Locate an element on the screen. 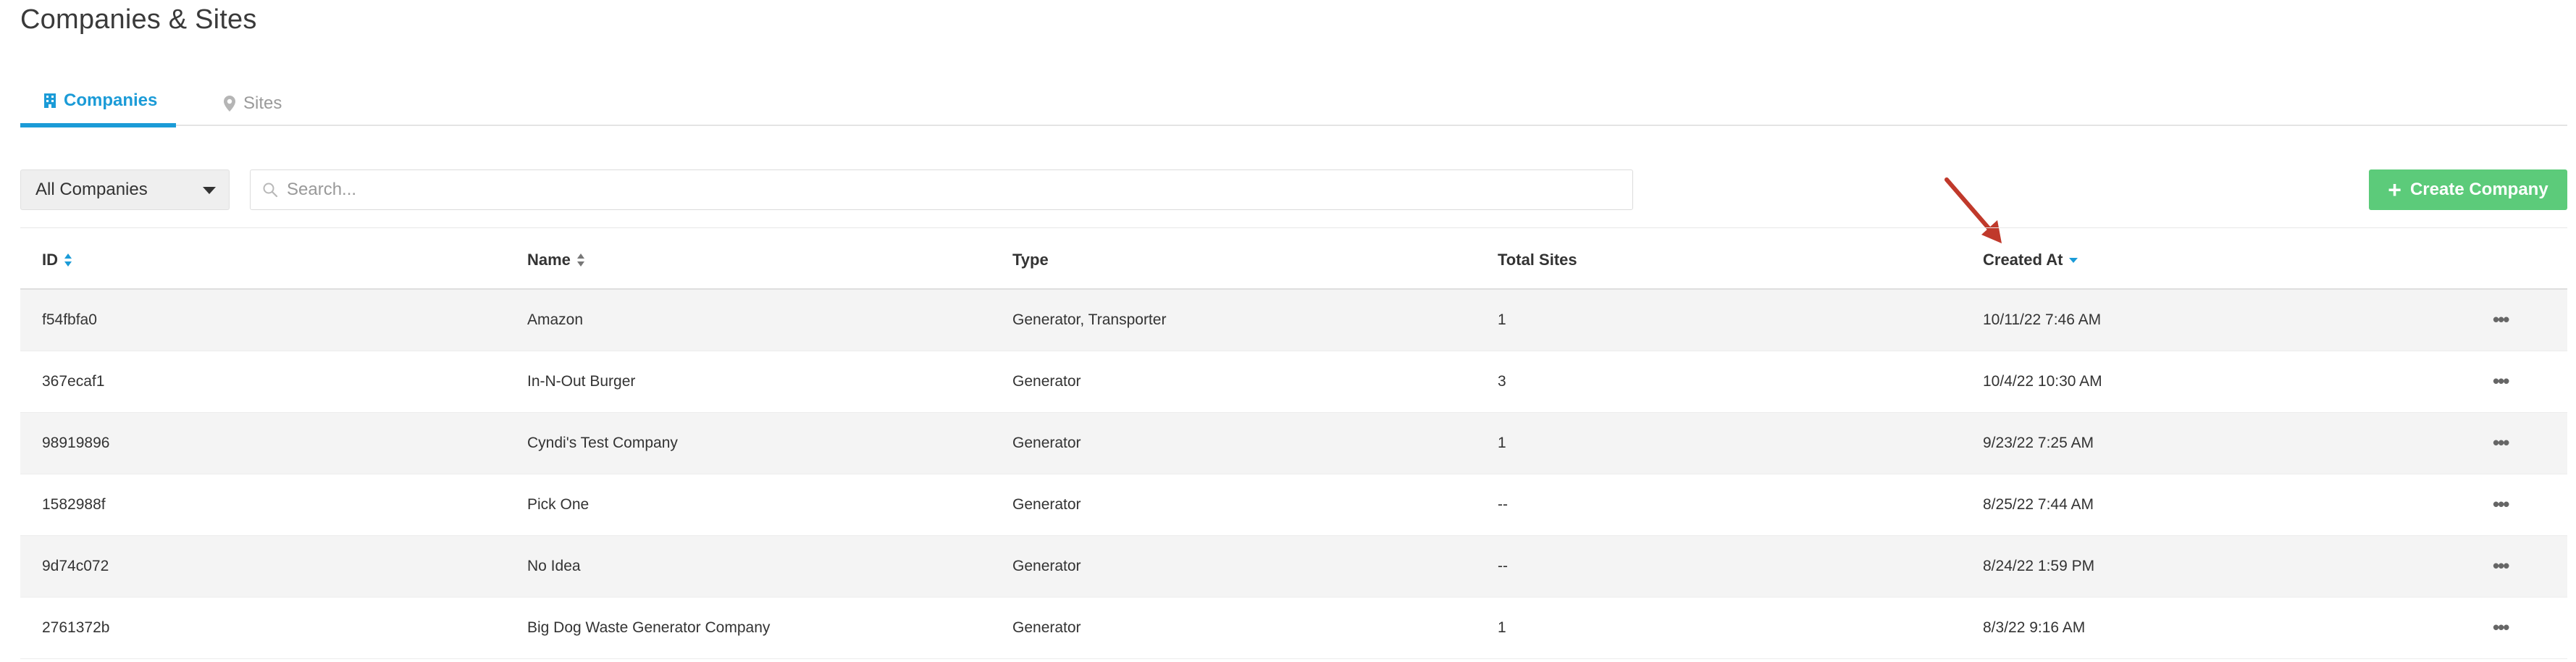  cell-created-at: 8/25/22 7:44 AM is located at coordinates (2038, 504).